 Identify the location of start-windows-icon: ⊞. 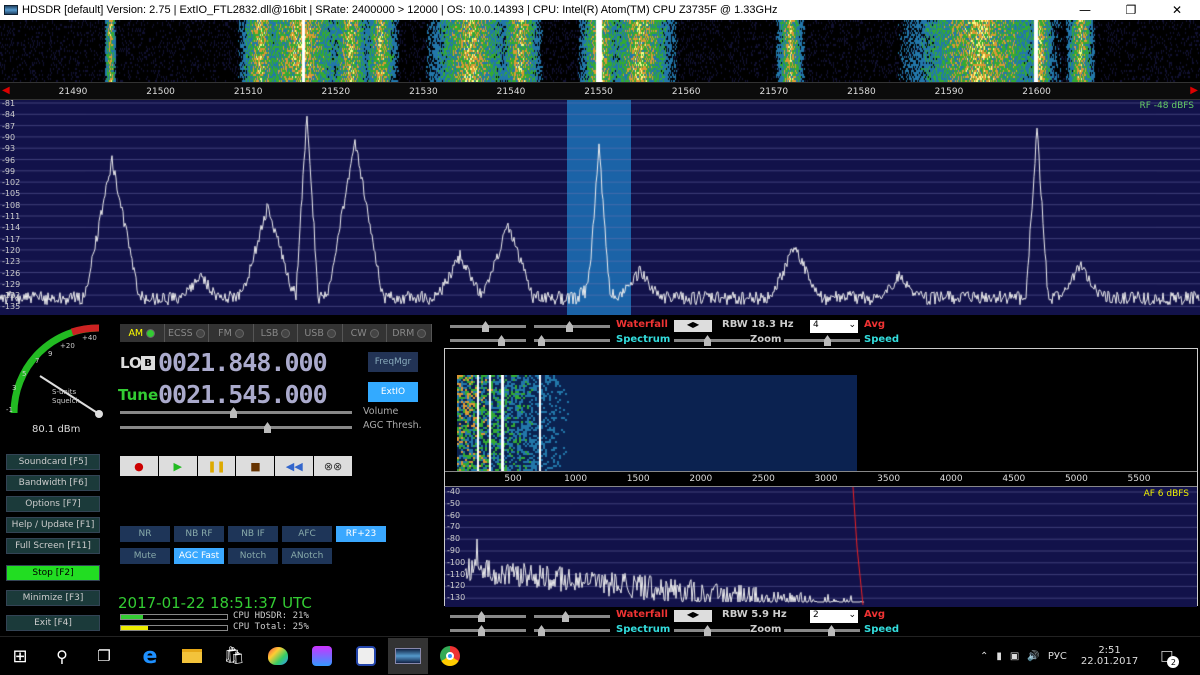
(20, 656).